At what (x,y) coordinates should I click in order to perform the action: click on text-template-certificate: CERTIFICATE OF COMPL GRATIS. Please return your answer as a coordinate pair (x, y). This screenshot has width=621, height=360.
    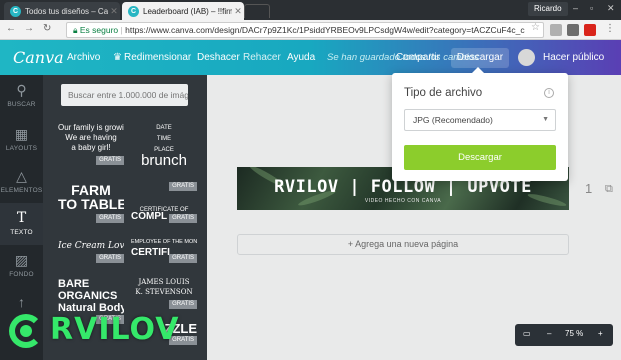
    Looking at the image, I should click on (164, 214).